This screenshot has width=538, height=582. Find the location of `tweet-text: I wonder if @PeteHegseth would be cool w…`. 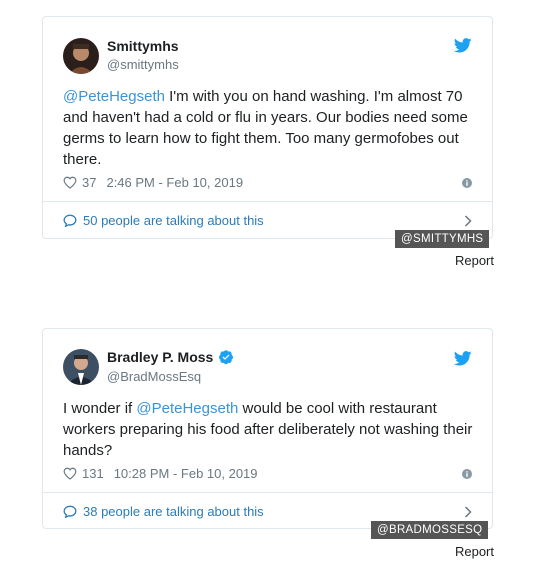

tweet-text: I wonder if @PeteHegseth would be cool w… is located at coordinates (268, 429).